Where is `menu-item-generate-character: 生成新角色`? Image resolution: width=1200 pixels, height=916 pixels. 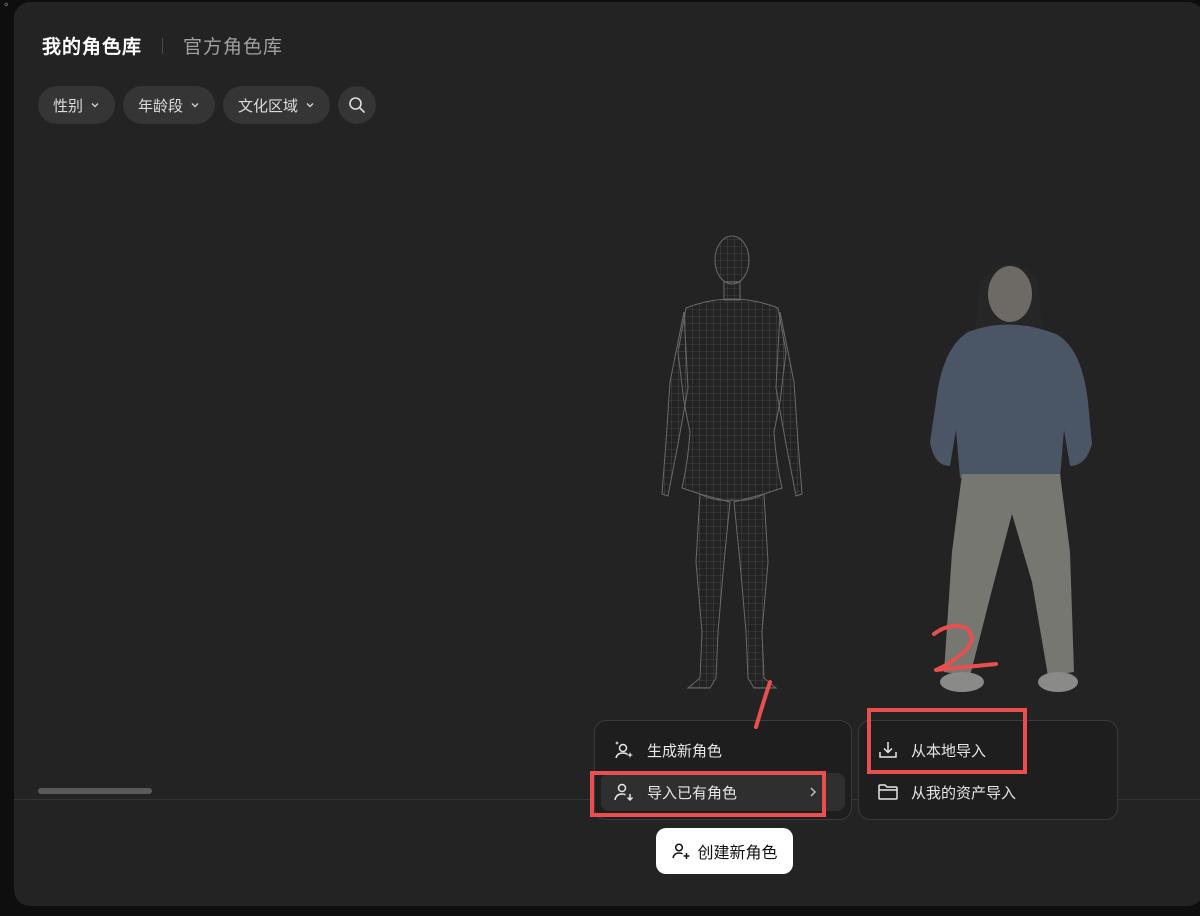
menu-item-generate-character: 生成新角色 is located at coordinates (723, 750).